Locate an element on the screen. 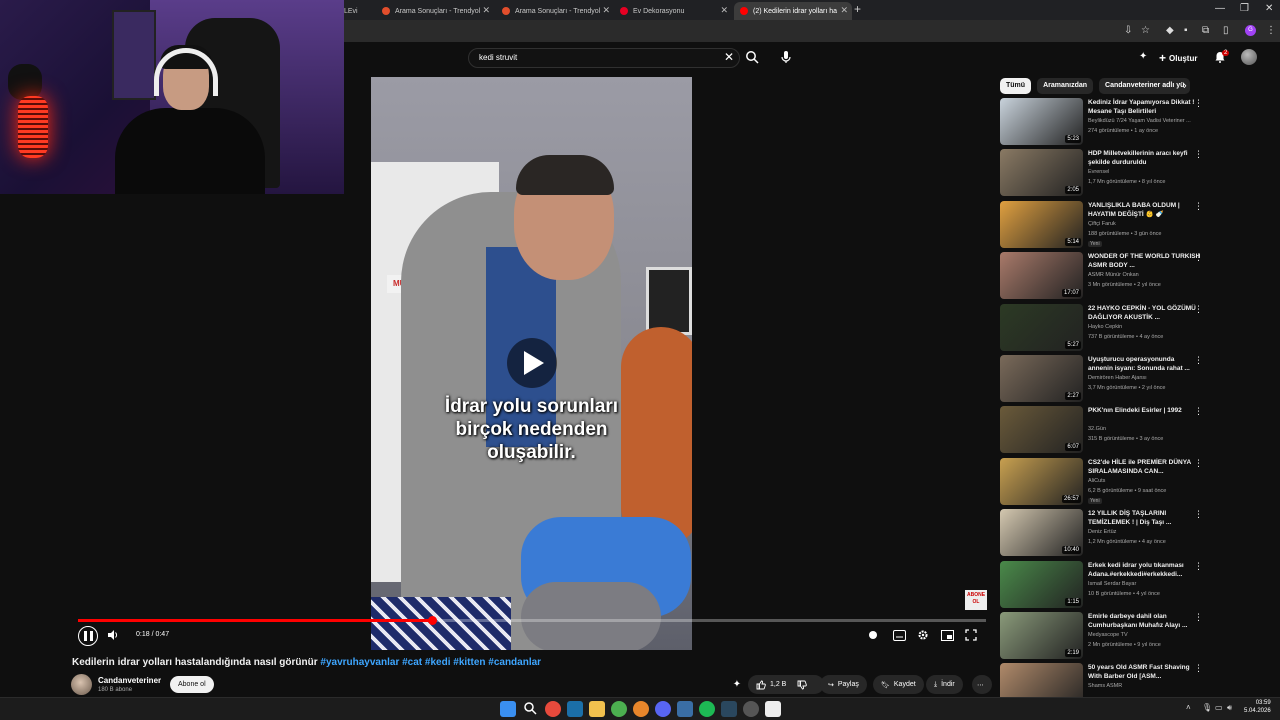 This screenshot has height=720, width=1280. extension-icon: ◆ is located at coordinates (1170, 30).